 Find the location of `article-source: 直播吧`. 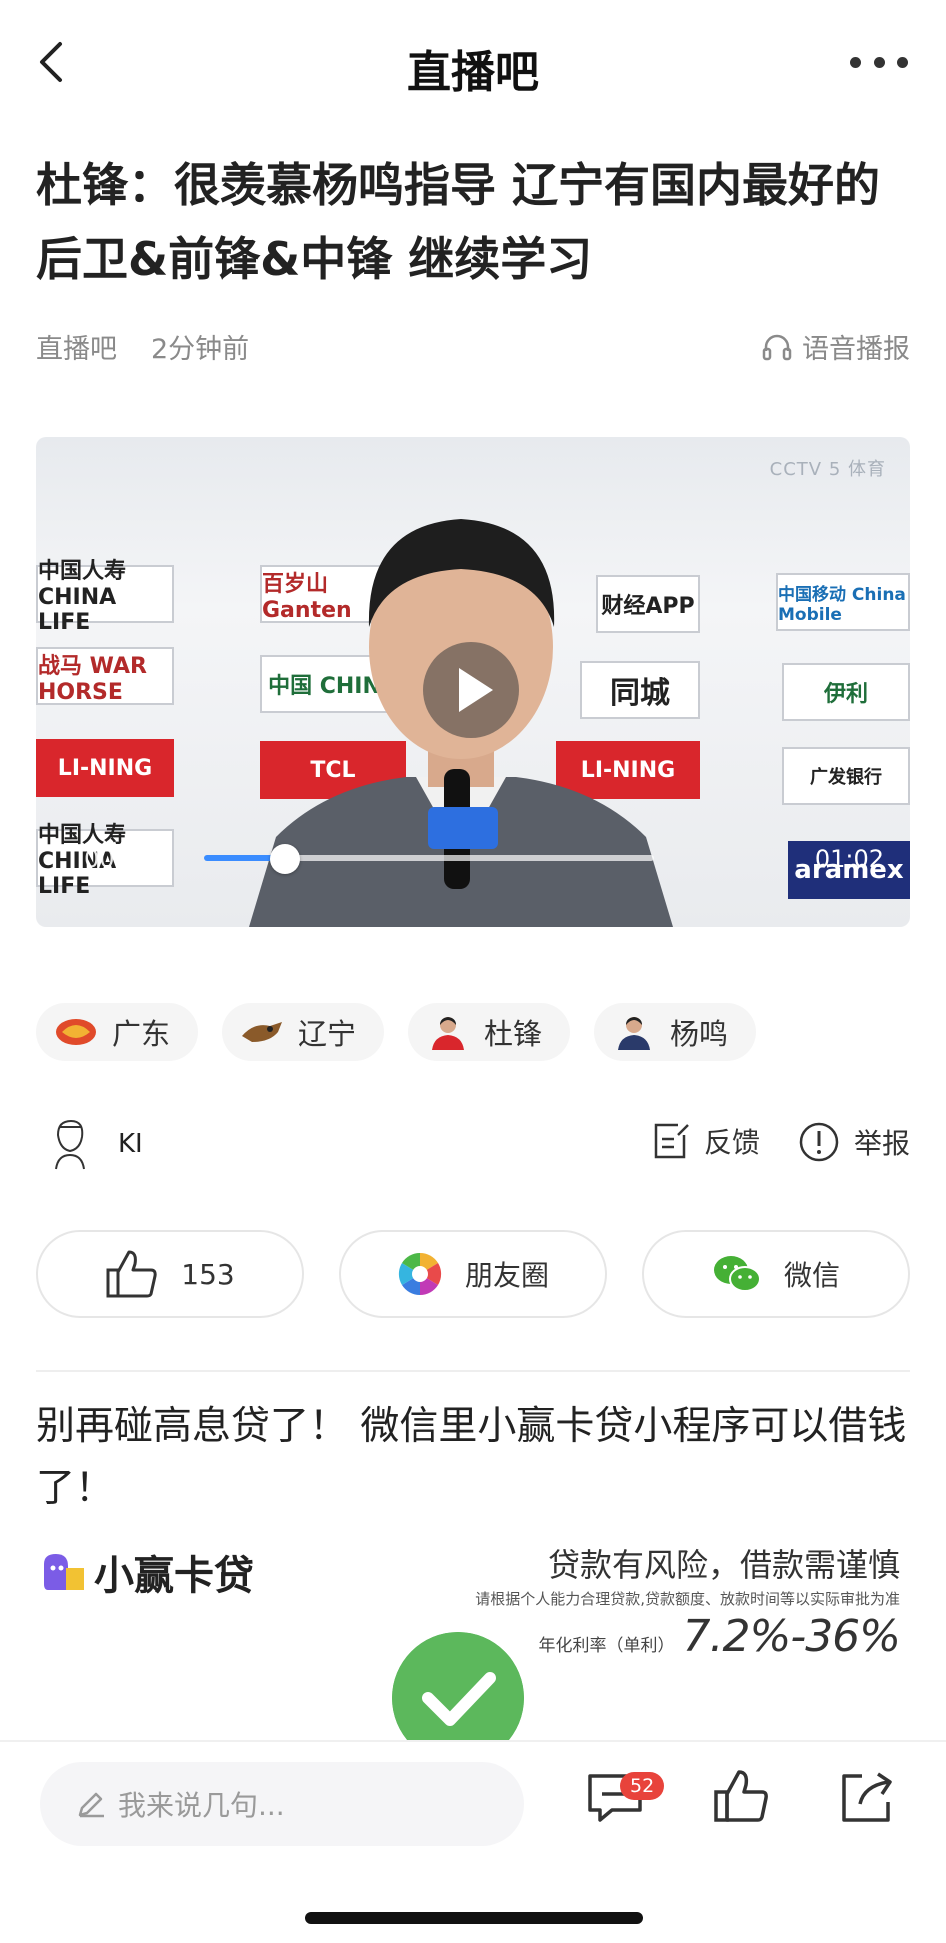

article-source: 直播吧 is located at coordinates (76, 346).